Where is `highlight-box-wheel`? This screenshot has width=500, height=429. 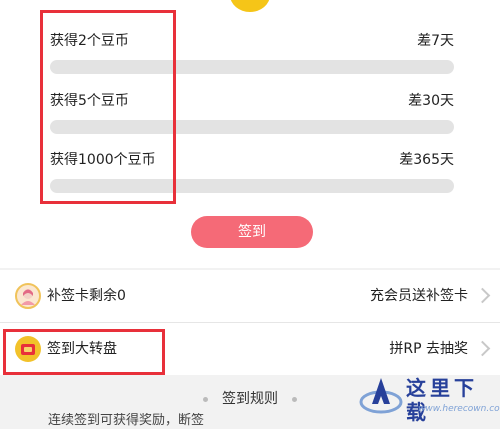
highlight-box-wheel is located at coordinates (84, 352).